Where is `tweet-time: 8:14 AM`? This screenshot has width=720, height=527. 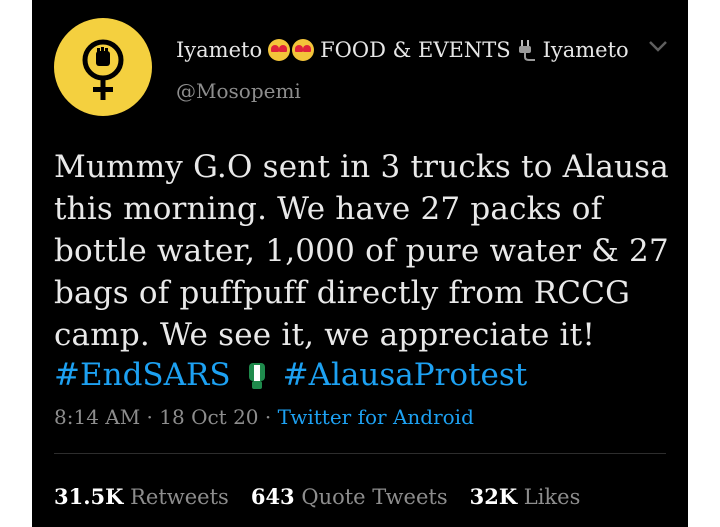 tweet-time: 8:14 AM is located at coordinates (97, 417).